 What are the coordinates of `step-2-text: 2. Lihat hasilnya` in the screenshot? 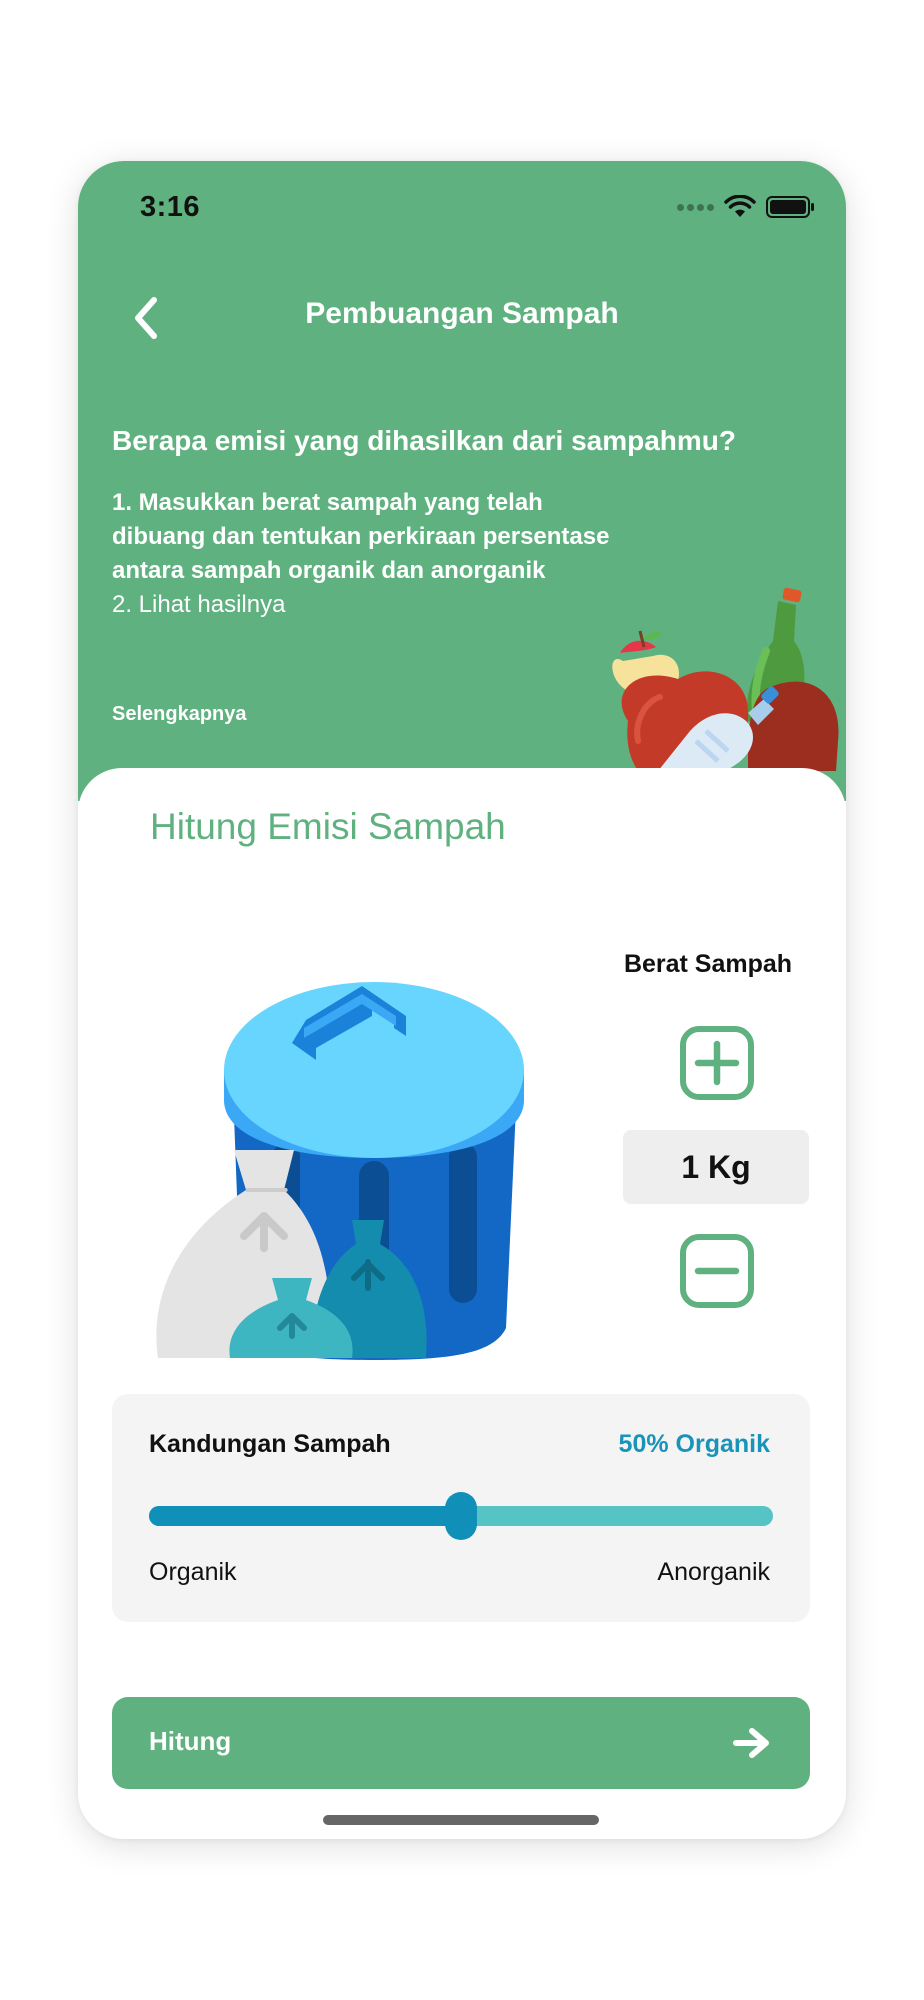 It's located at (199, 604).